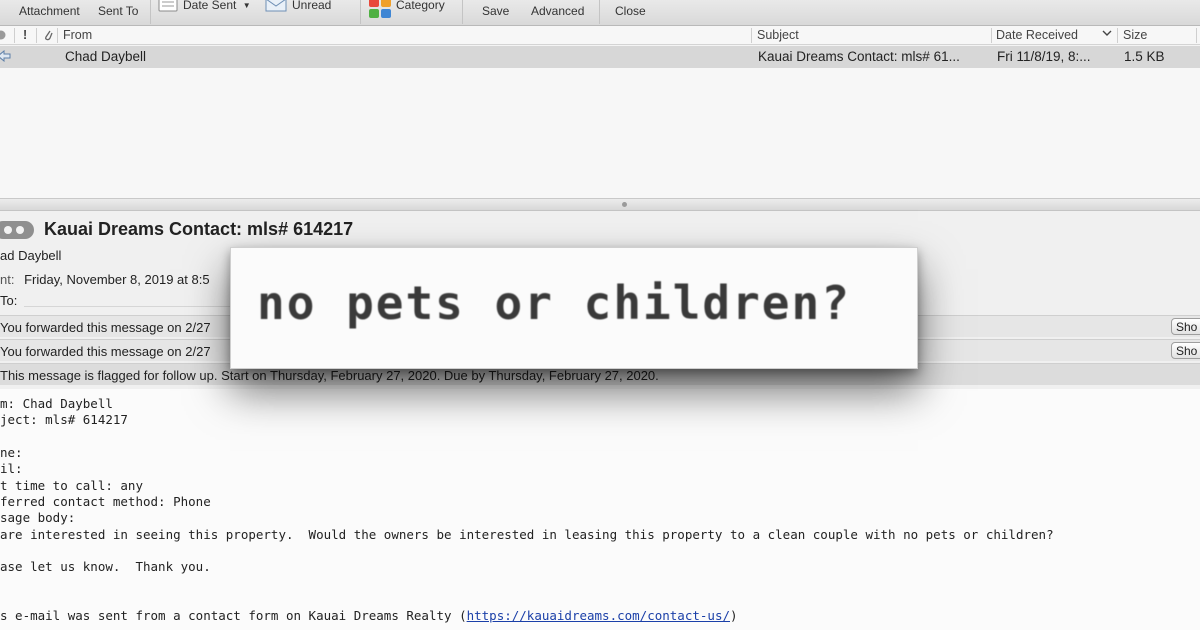 The height and width of the screenshot is (630, 1200). What do you see at coordinates (106, 56) in the screenshot?
I see `row-from: Chad Daybell` at bounding box center [106, 56].